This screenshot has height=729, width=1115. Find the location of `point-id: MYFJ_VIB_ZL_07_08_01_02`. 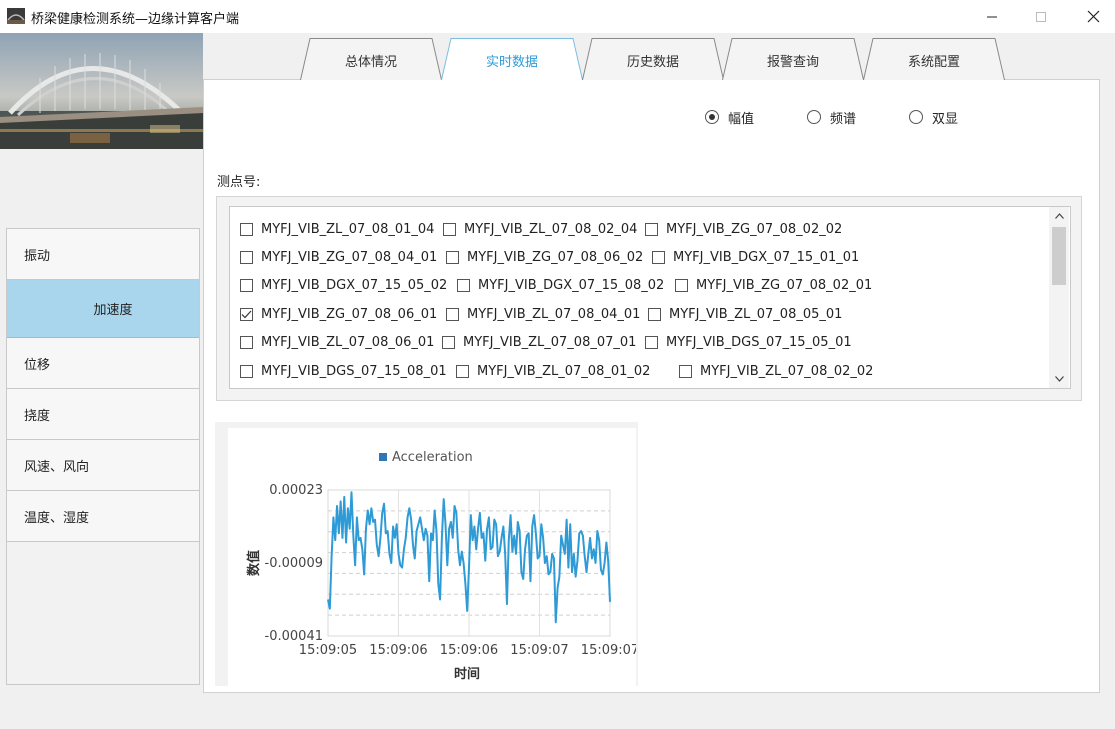

point-id: MYFJ_VIB_ZL_07_08_01_02 is located at coordinates (564, 371).